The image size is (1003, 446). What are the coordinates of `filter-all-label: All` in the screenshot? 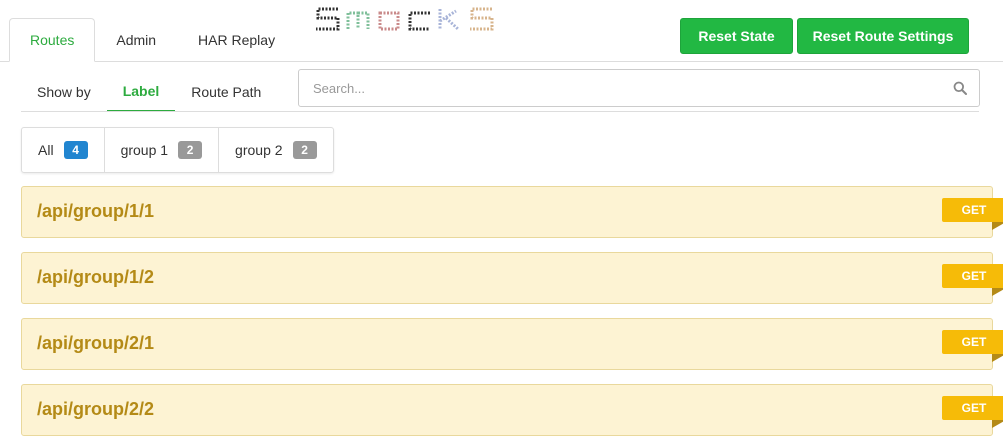 It's located at (46, 150).